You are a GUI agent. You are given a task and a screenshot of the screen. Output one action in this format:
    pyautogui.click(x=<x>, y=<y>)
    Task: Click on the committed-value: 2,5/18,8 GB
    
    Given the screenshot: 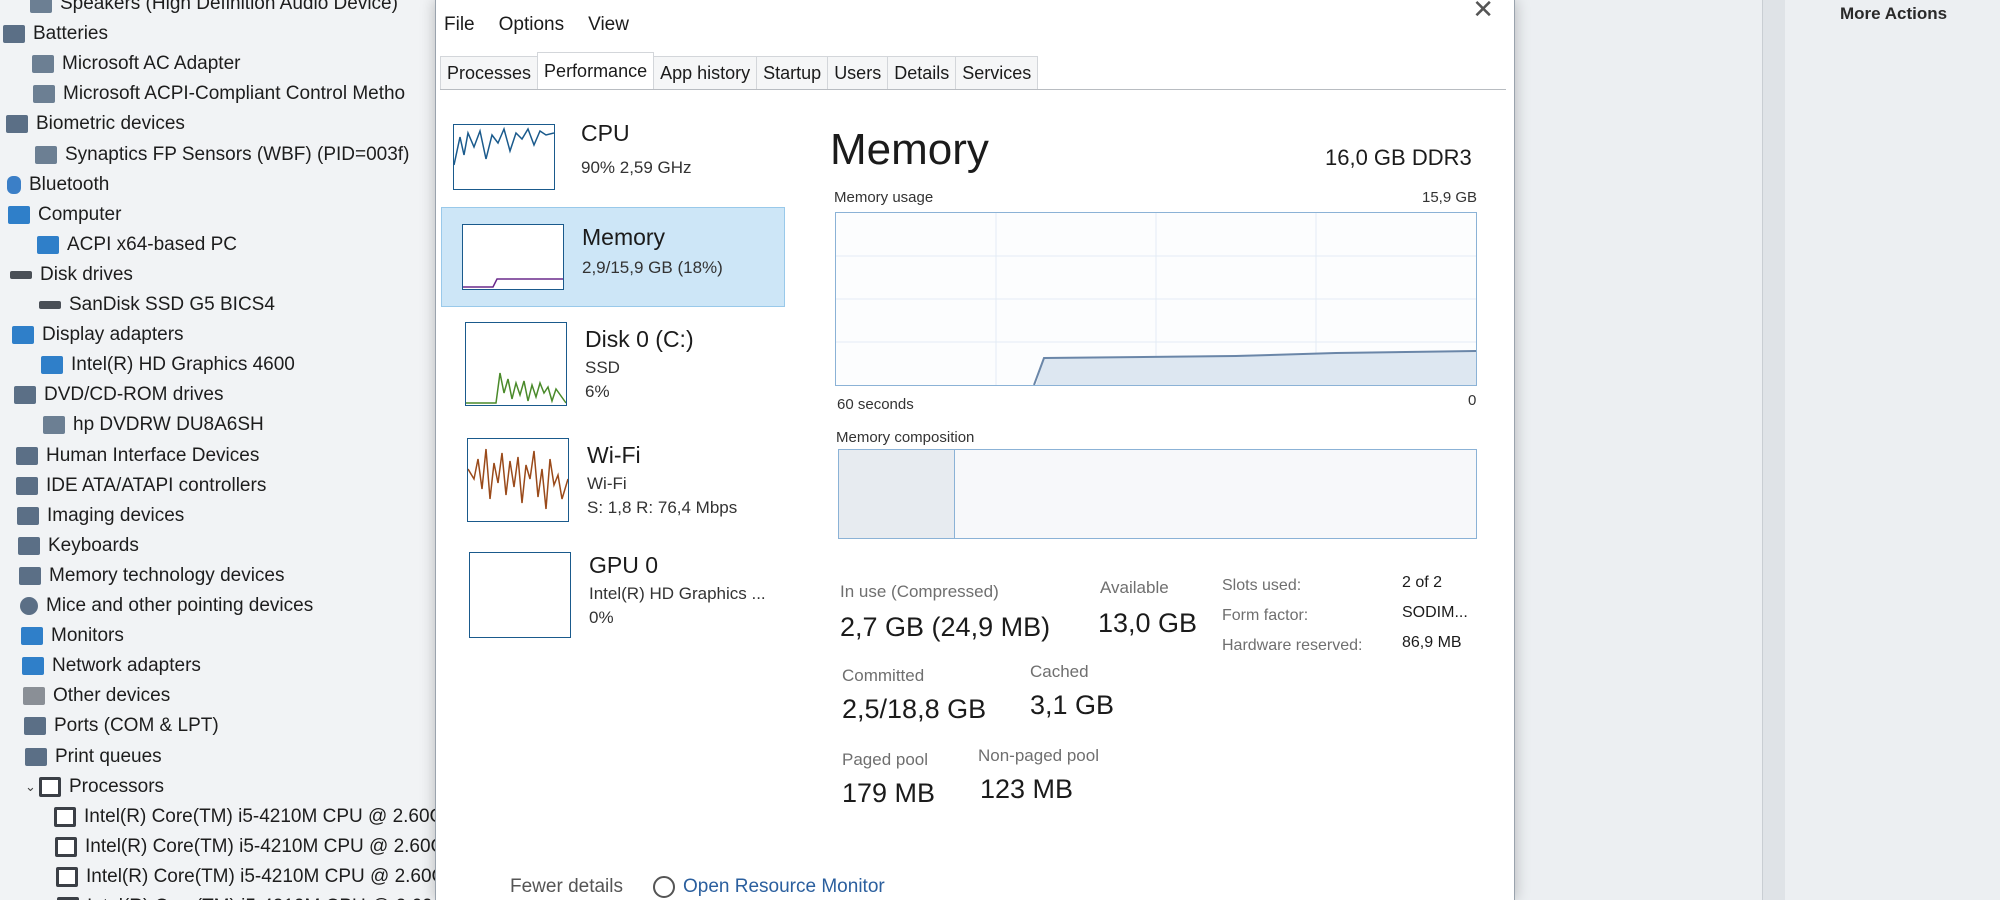 What is the action you would take?
    pyautogui.click(x=914, y=709)
    